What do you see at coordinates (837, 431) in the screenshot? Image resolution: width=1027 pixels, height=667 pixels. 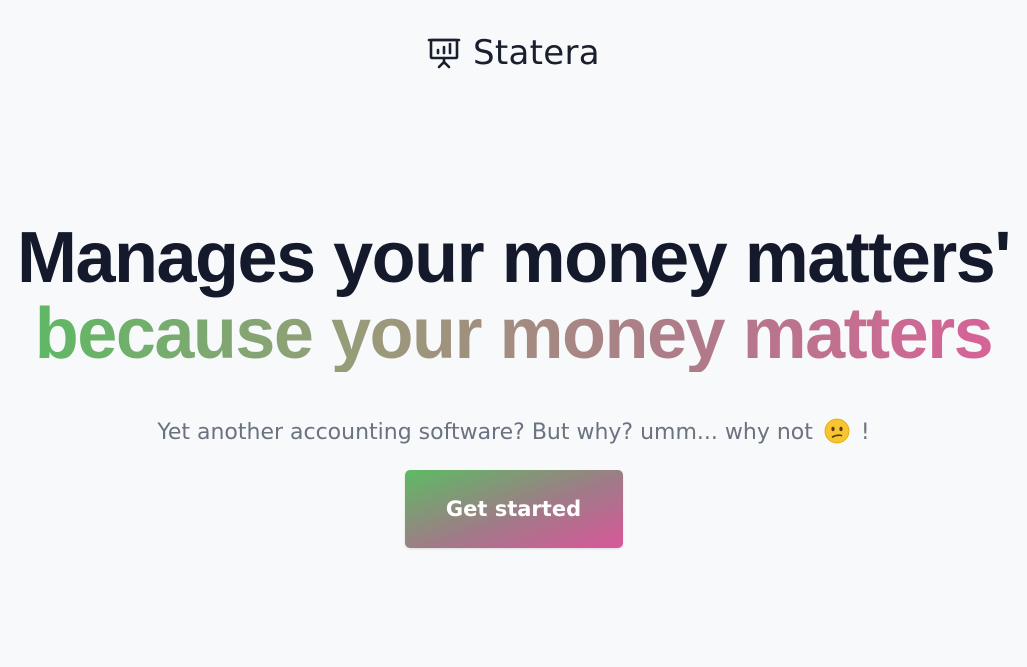 I see `confused-face-icon` at bounding box center [837, 431].